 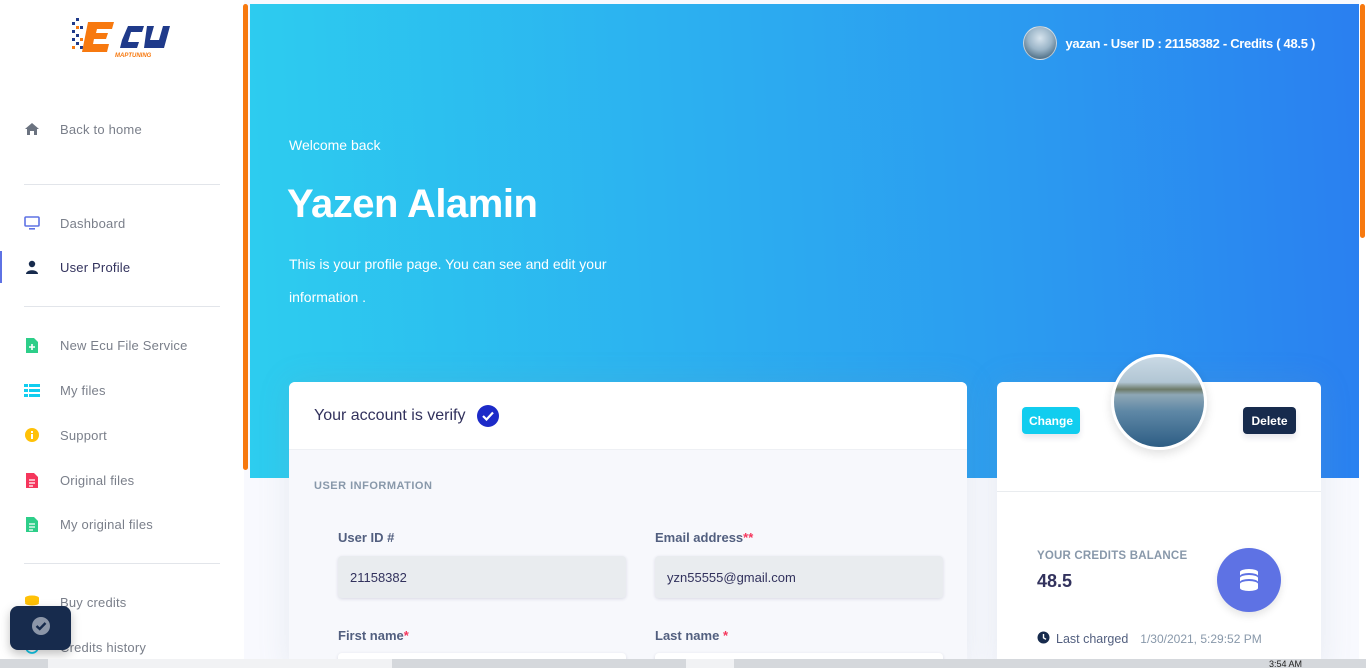 I want to click on coins-icon, so click(x=1249, y=580).